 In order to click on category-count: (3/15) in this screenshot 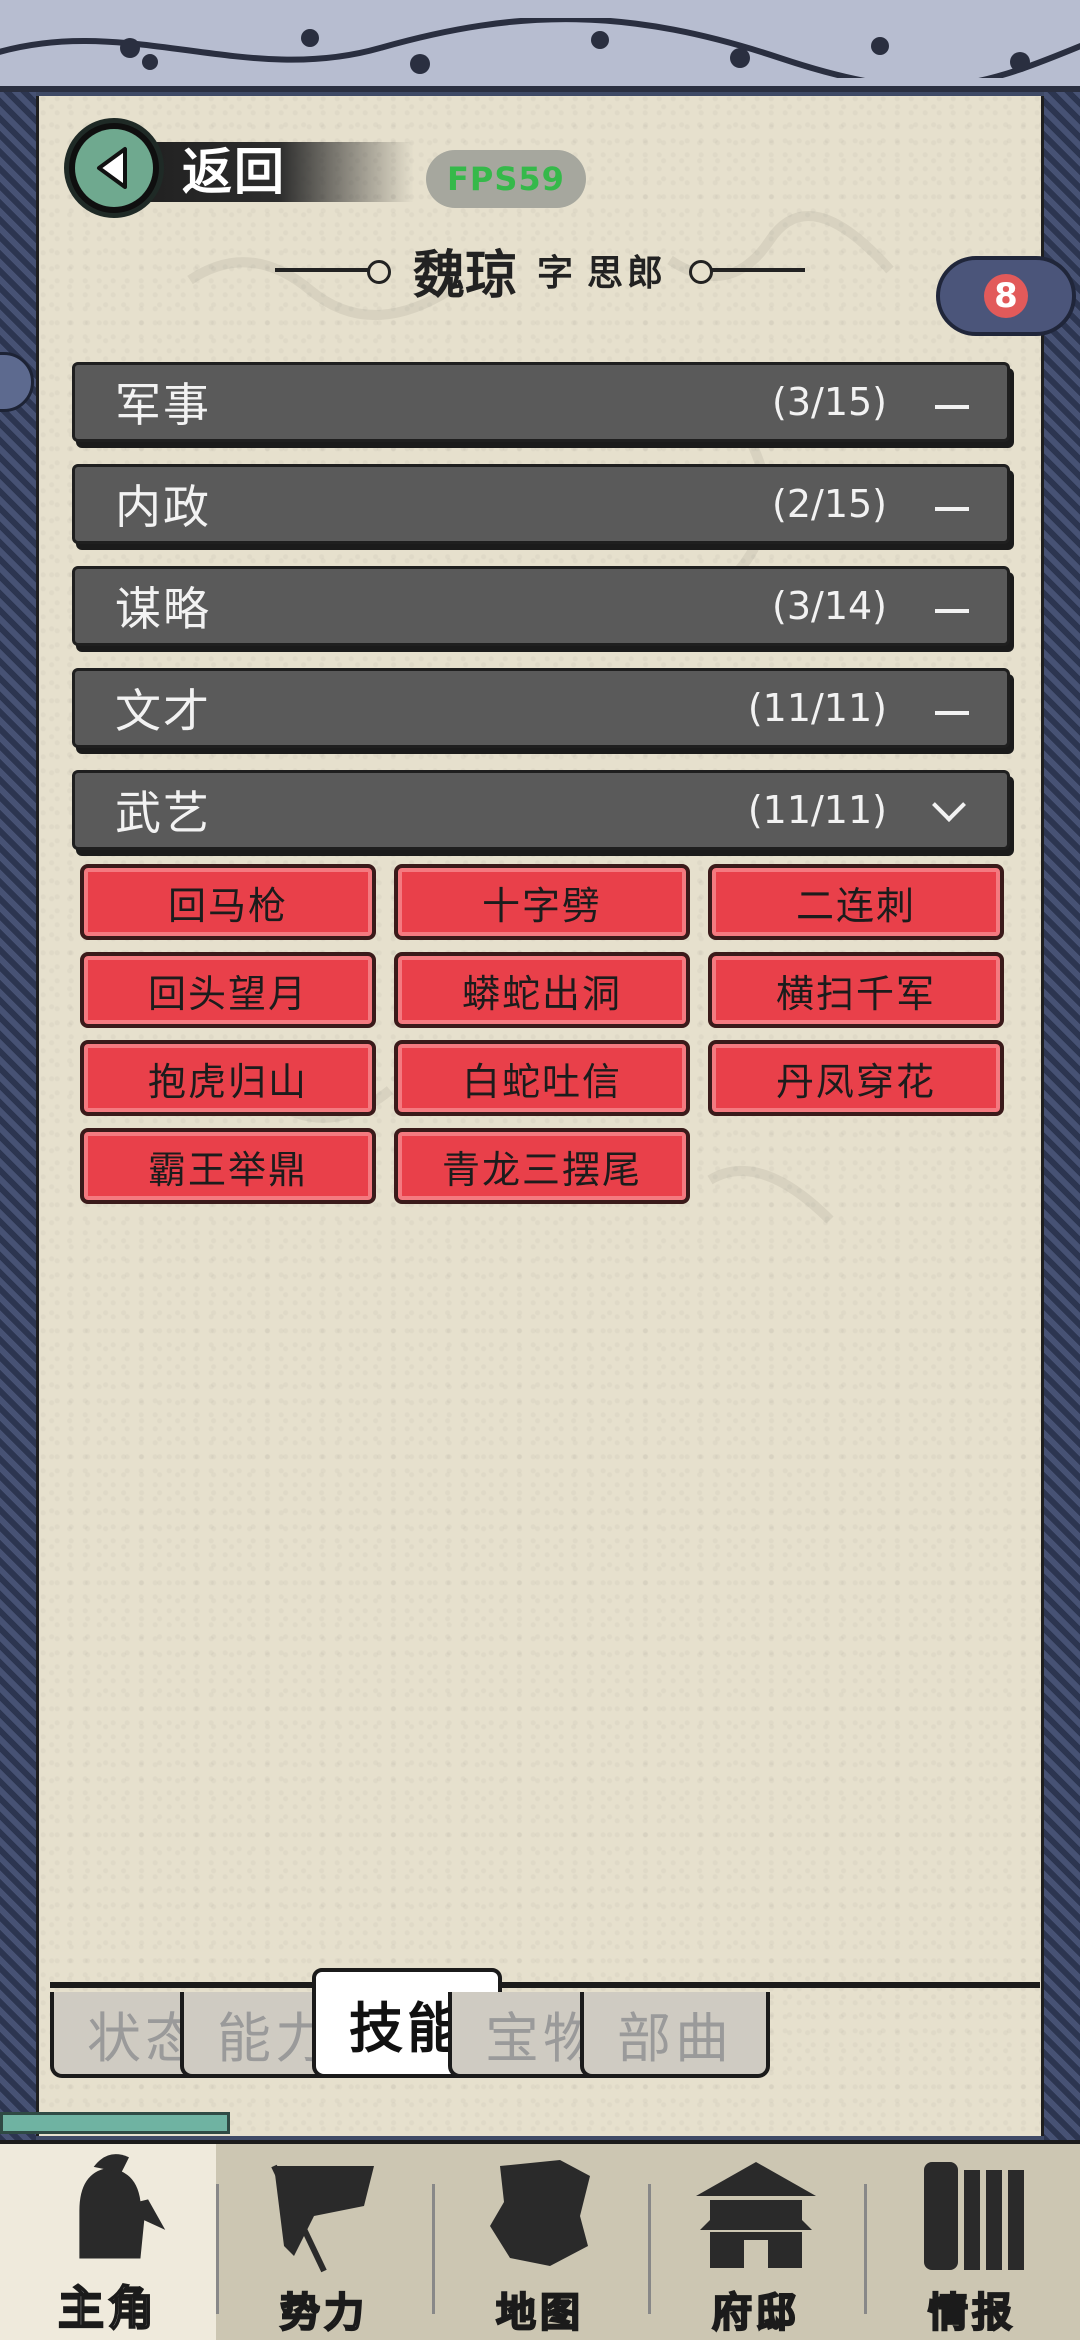, I will do `click(829, 402)`.